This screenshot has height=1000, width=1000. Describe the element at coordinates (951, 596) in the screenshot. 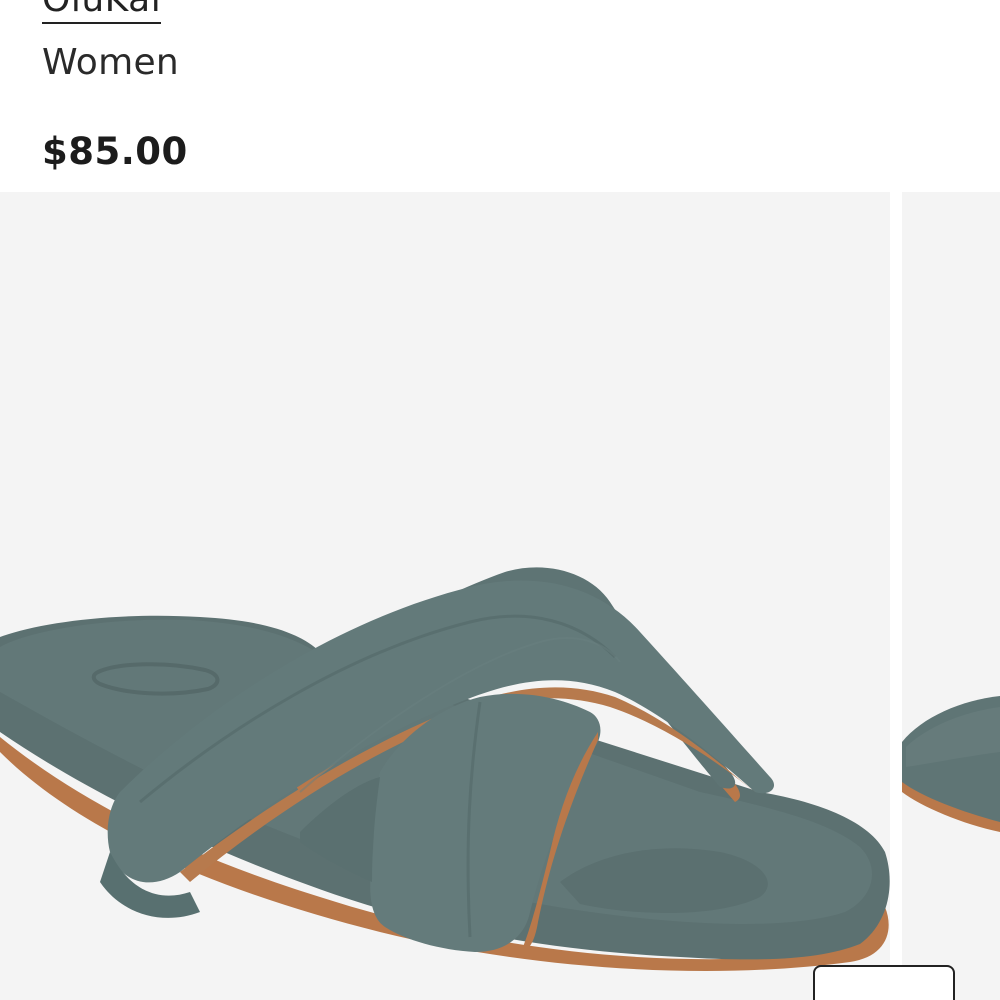

I see `gallery-slide-next` at that location.